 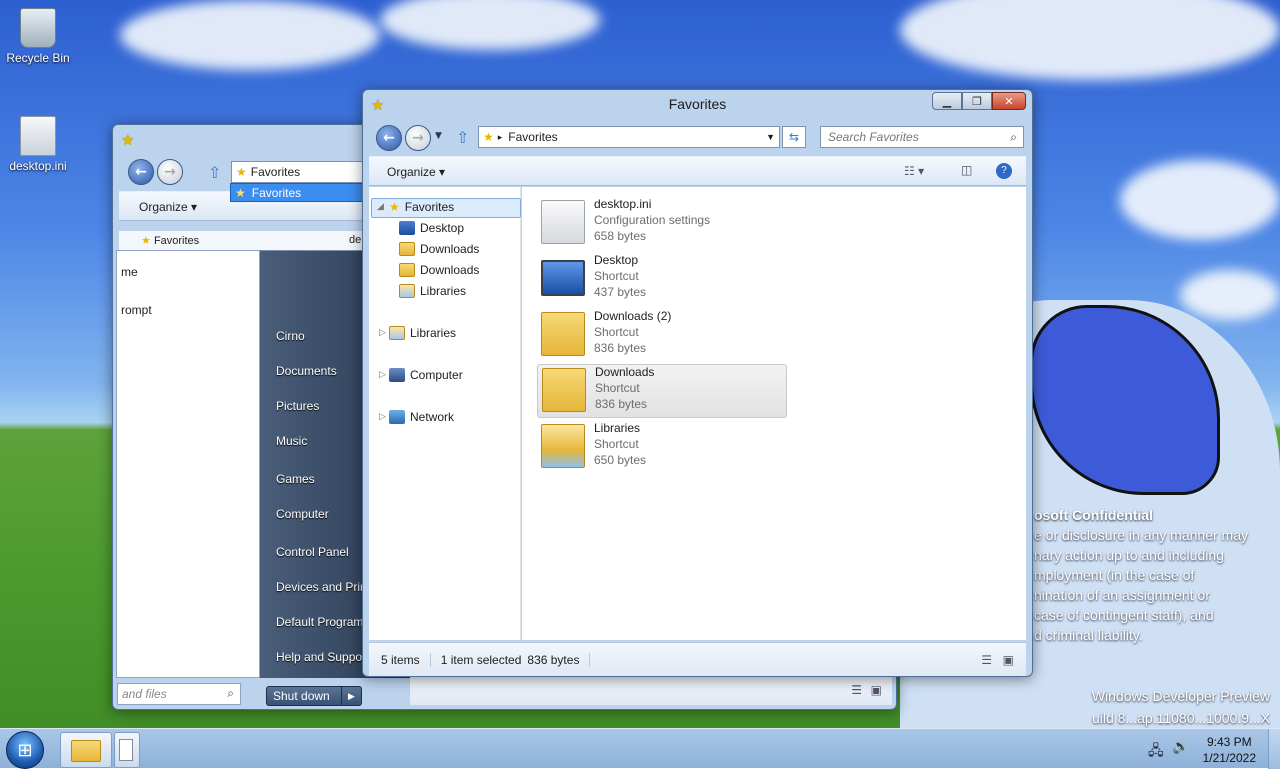 I want to click on program-item: rompt, so click(x=136, y=310).